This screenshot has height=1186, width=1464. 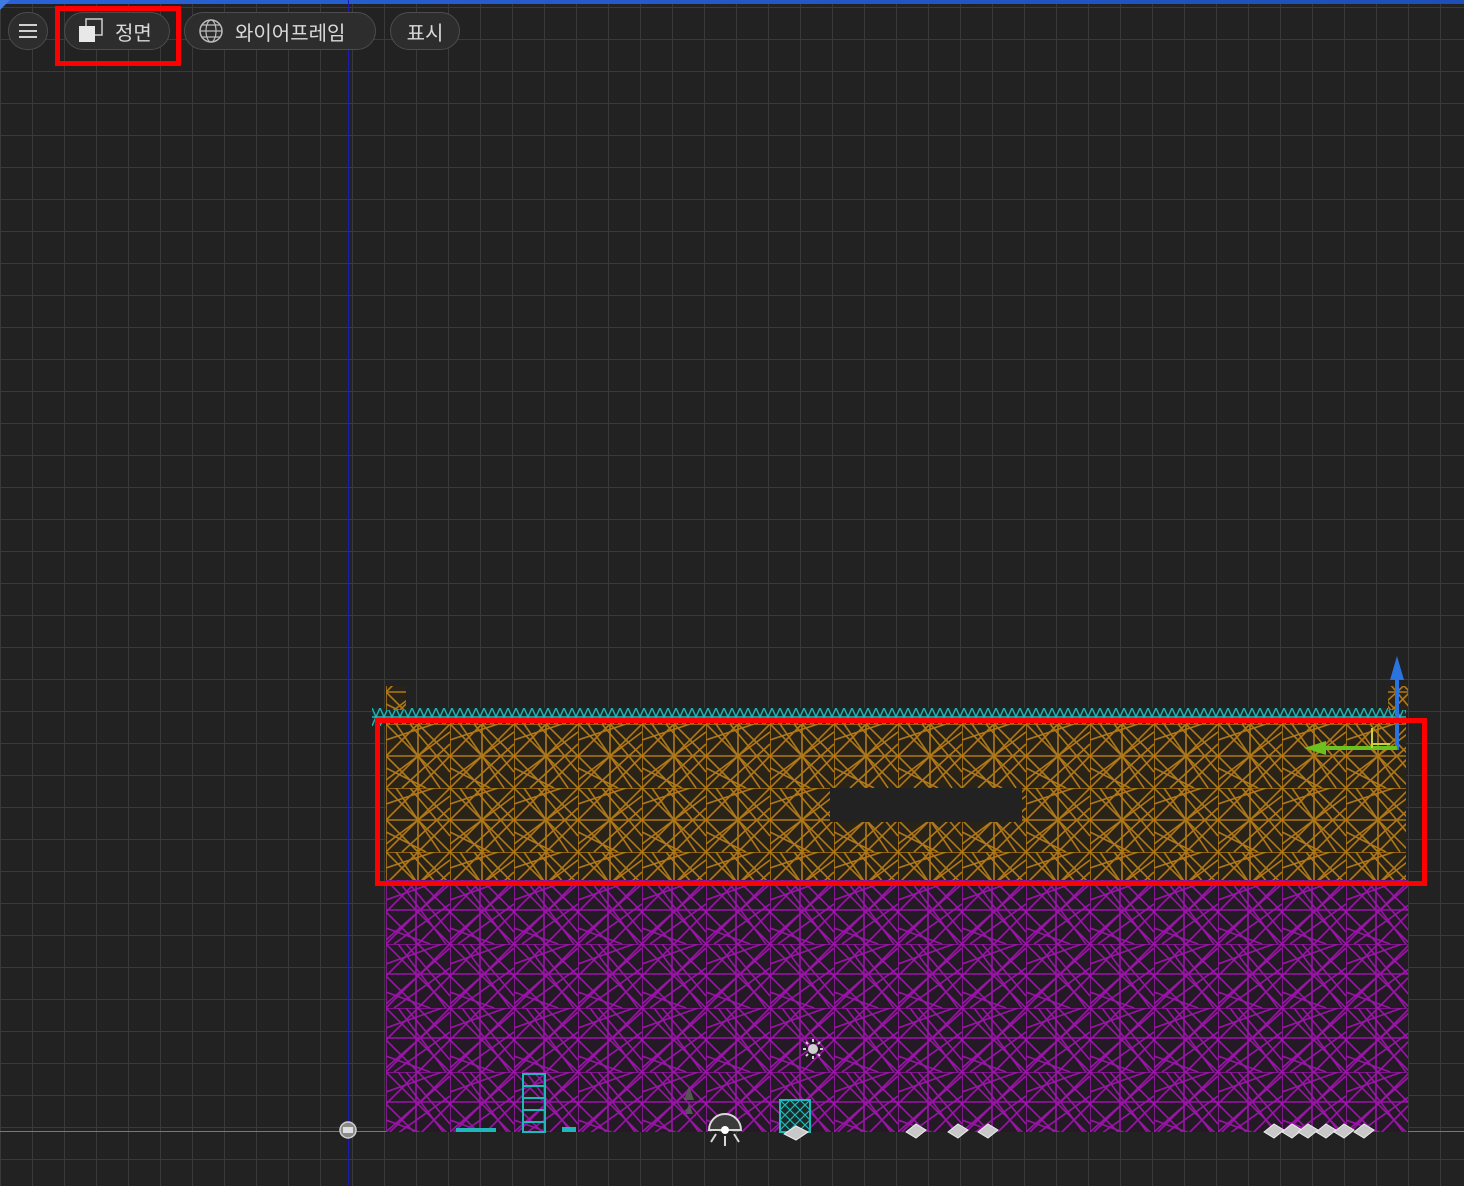 I want to click on wireframe-wall-lower, so click(x=897, y=1006).